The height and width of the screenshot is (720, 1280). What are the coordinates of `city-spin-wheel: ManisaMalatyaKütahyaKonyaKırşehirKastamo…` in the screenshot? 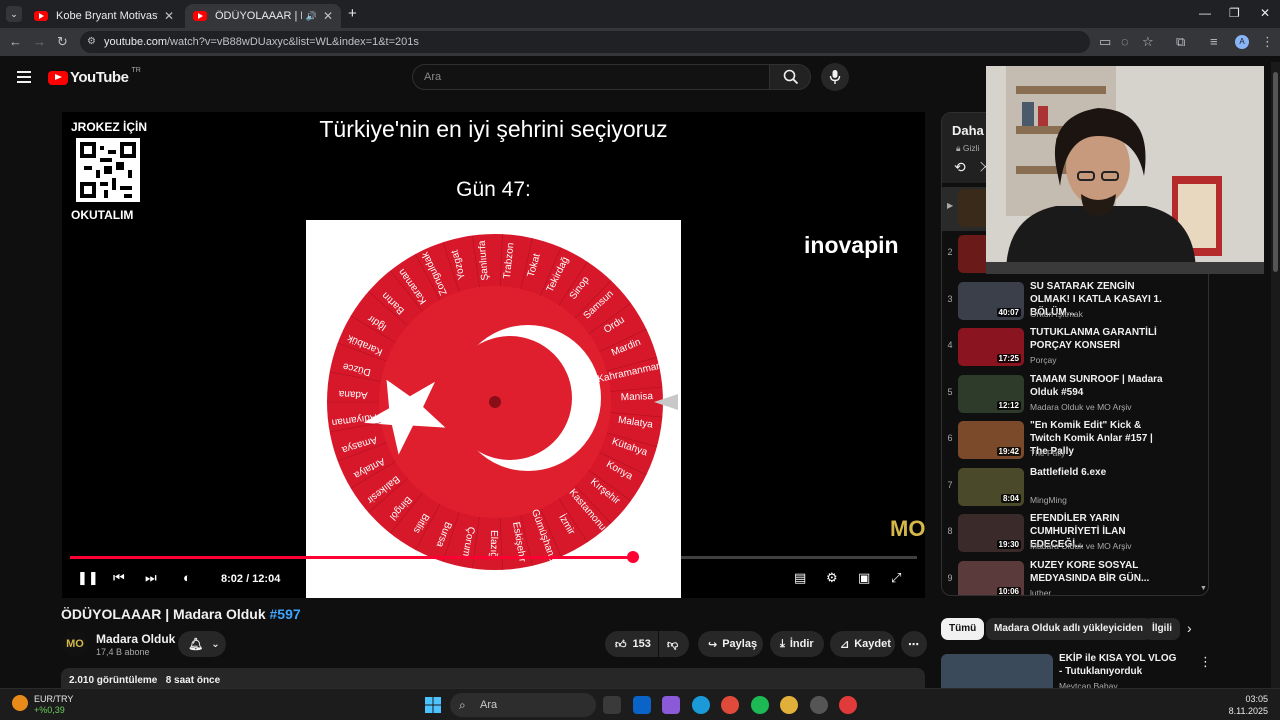 It's located at (502, 402).